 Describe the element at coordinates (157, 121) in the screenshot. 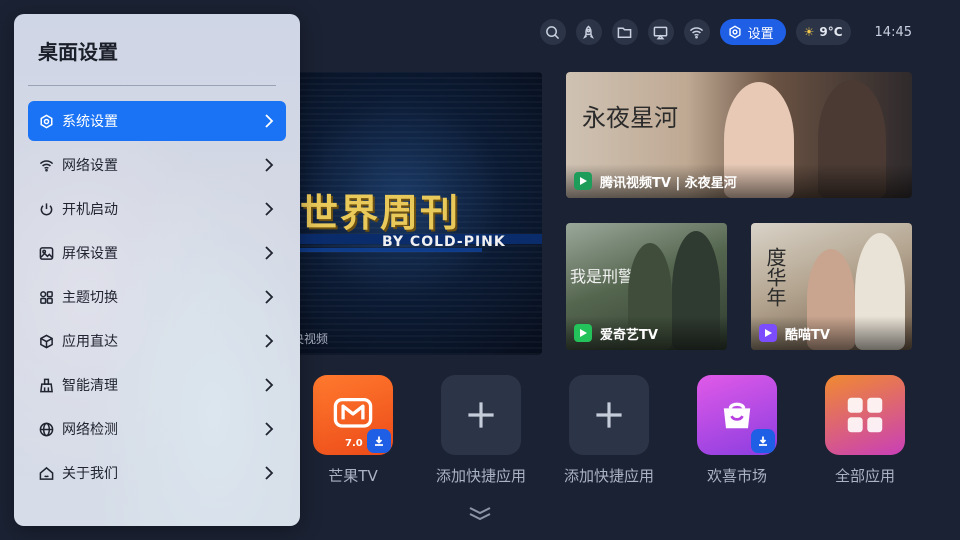

I see `menu-item-system-settings: 系统设置` at that location.